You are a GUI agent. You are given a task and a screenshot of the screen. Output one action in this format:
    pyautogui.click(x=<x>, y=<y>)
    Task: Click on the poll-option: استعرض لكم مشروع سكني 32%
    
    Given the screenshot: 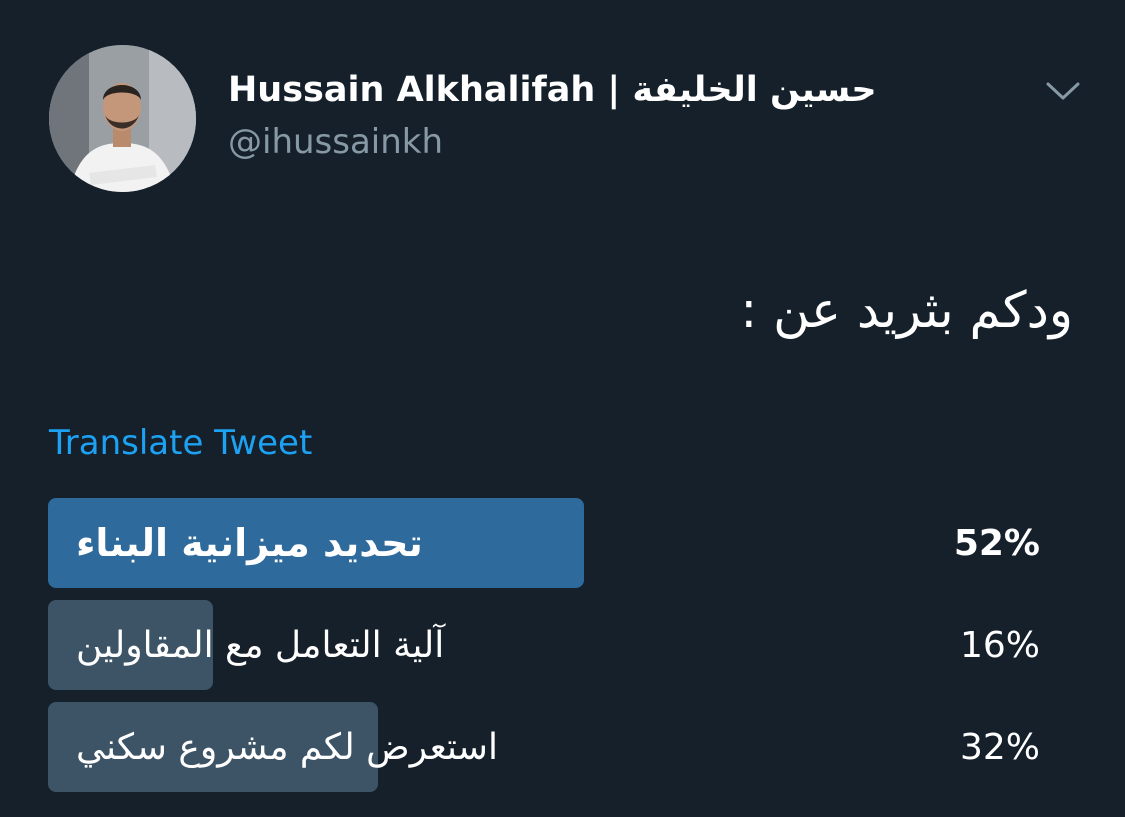 What is the action you would take?
    pyautogui.click(x=548, y=747)
    